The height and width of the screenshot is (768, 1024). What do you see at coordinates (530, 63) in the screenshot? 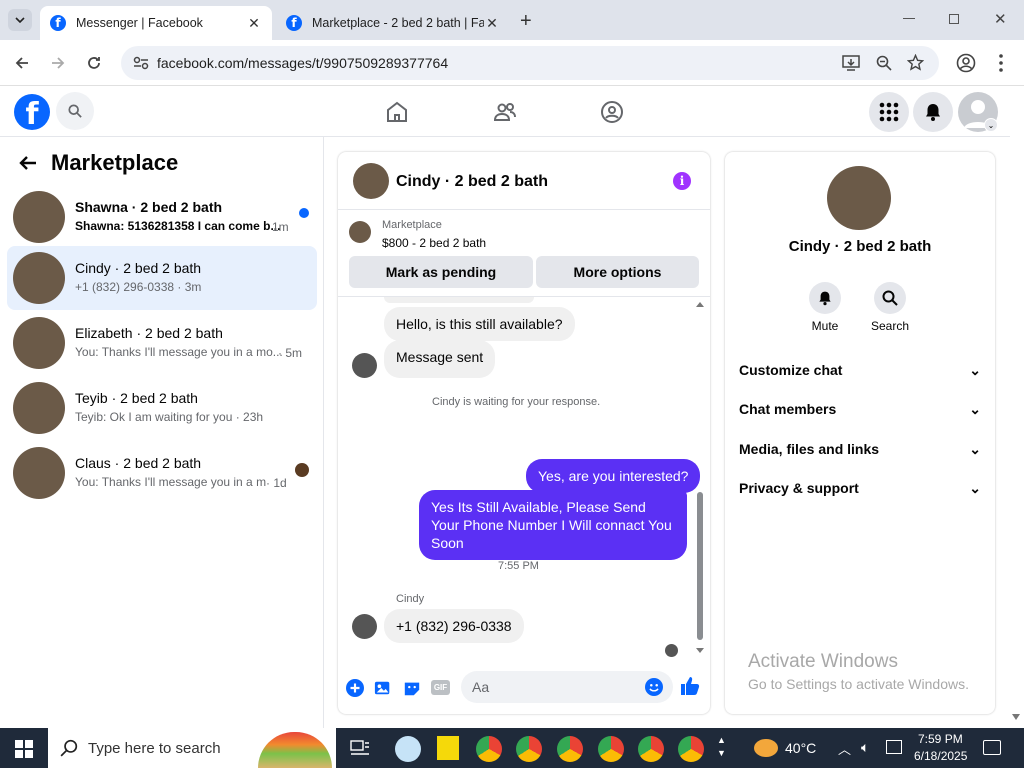
I see `address-bar: facebook.com/messages/t/9907509289377764` at bounding box center [530, 63].